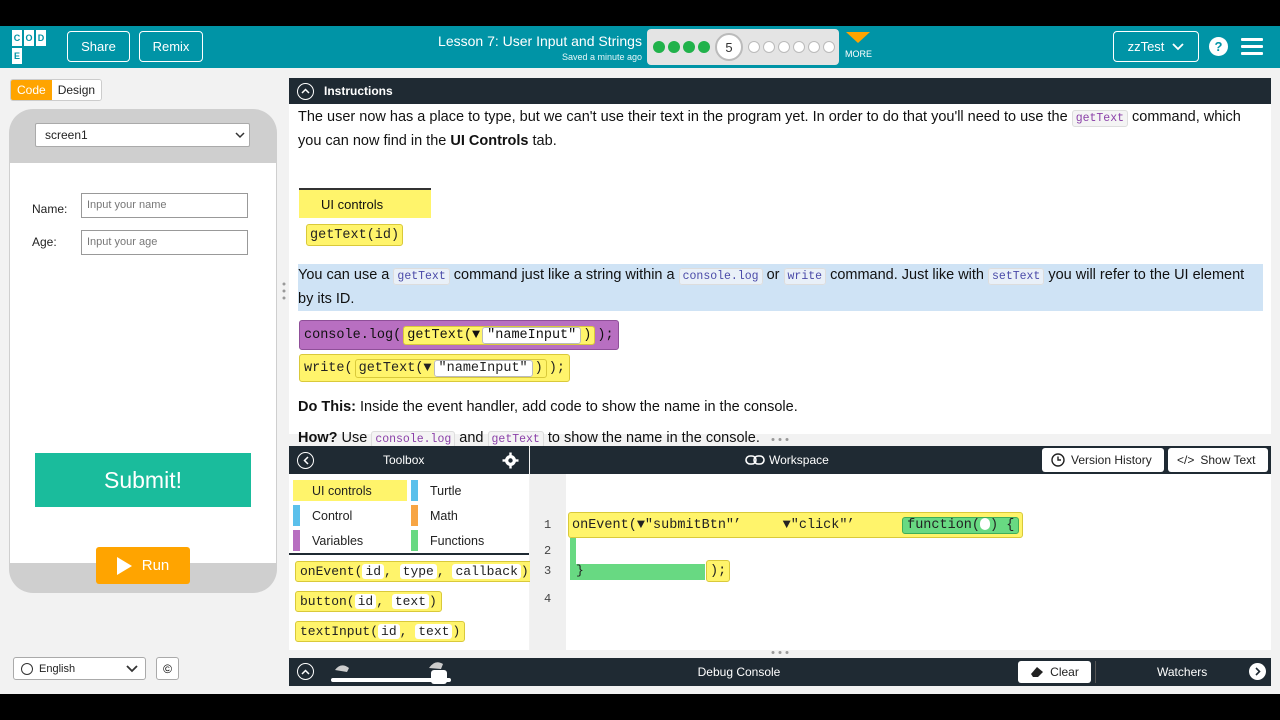  Describe the element at coordinates (604, 525) in the screenshot. I see `block-text: onEvent(` at that location.